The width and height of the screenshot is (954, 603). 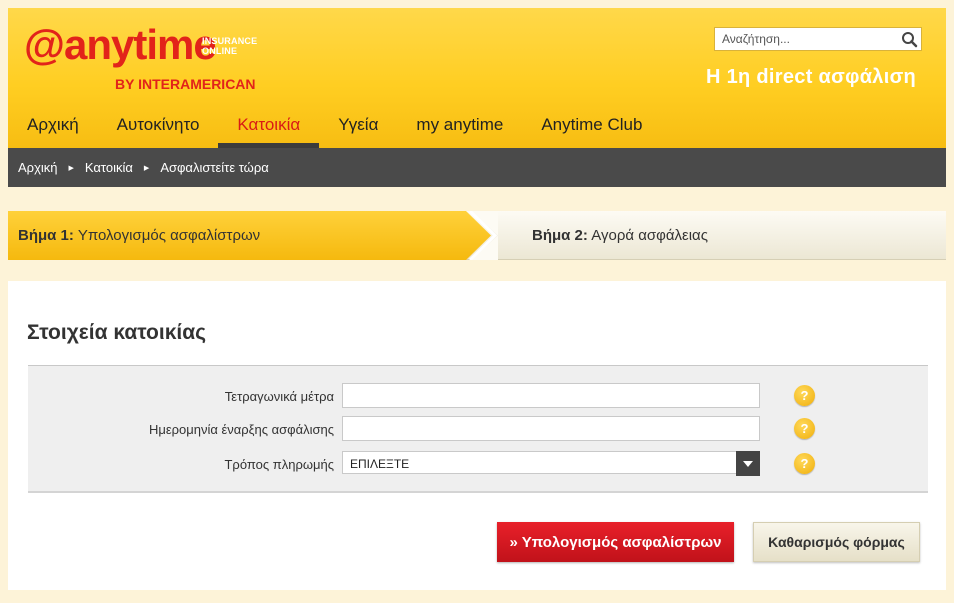 I want to click on search-icon, so click(x=909, y=39).